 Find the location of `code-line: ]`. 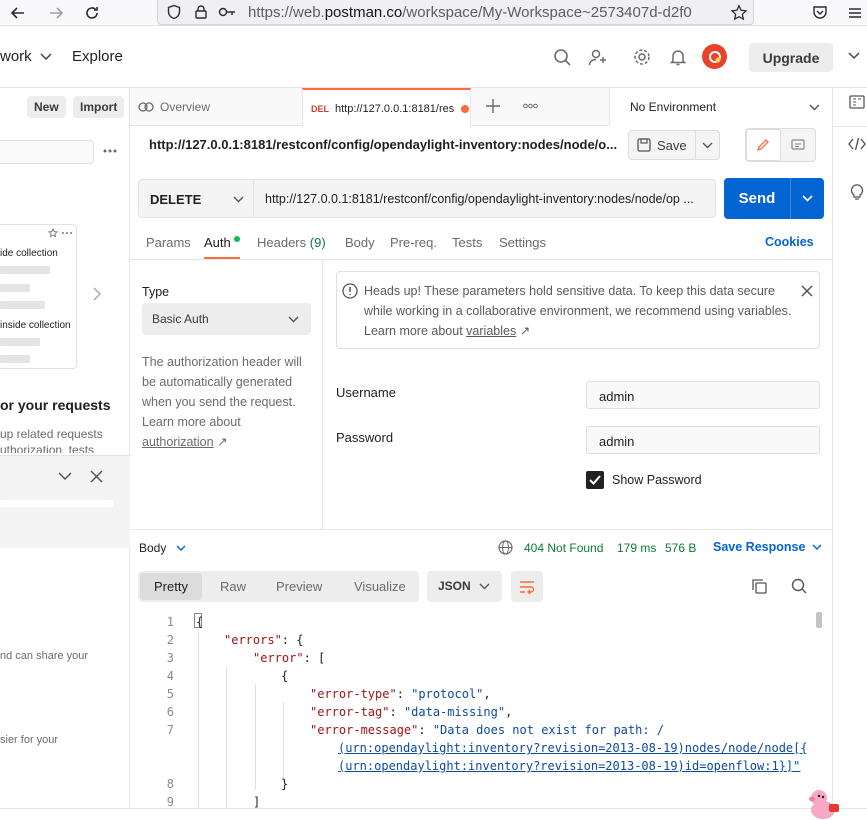

code-line: ] is located at coordinates (257, 801).